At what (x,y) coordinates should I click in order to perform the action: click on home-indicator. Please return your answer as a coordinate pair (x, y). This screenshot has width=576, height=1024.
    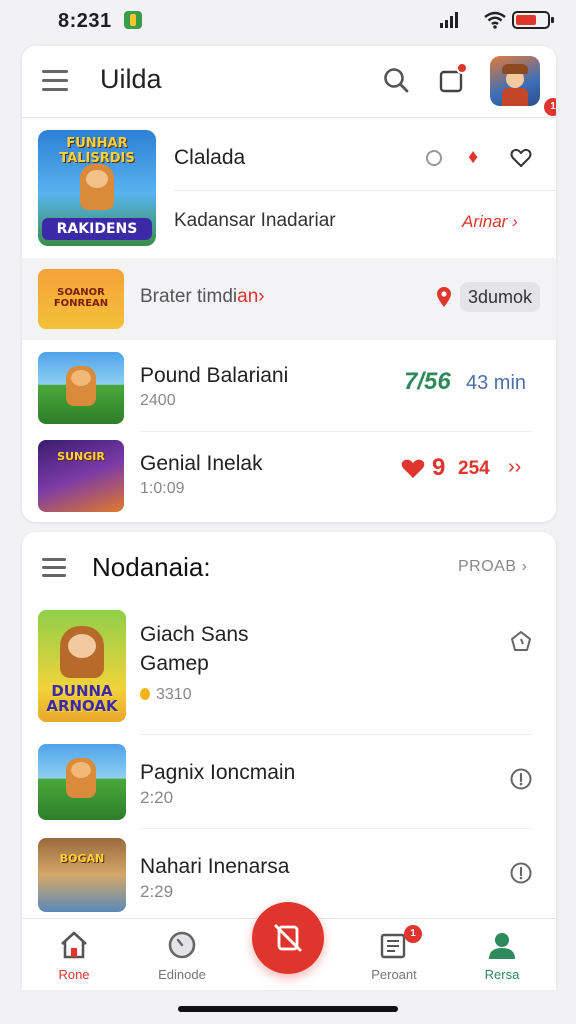
    Looking at the image, I should click on (288, 1009).